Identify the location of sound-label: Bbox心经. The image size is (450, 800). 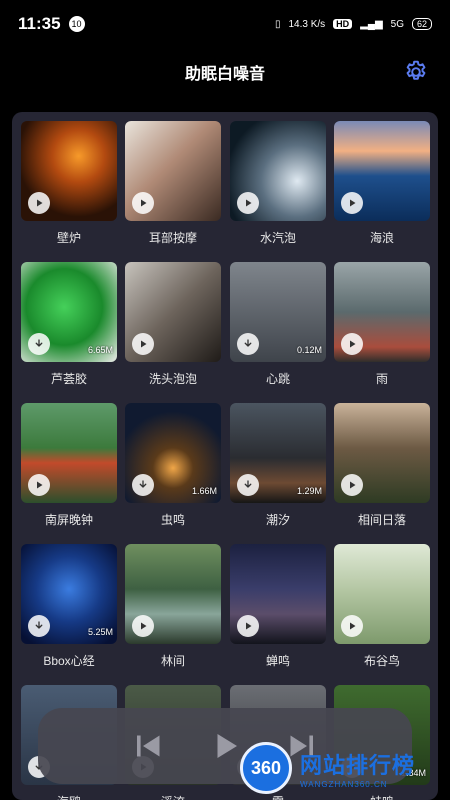
(69, 661).